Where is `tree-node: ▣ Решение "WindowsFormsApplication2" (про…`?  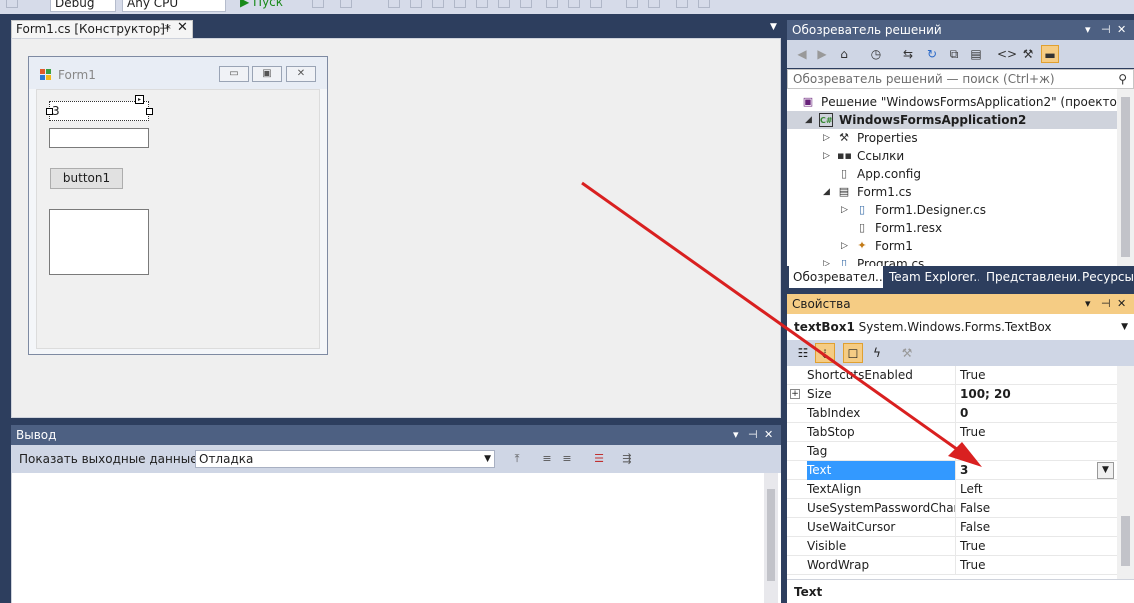
tree-node: ▣ Решение "WindowsFormsApplication2" (про… is located at coordinates (960, 102).